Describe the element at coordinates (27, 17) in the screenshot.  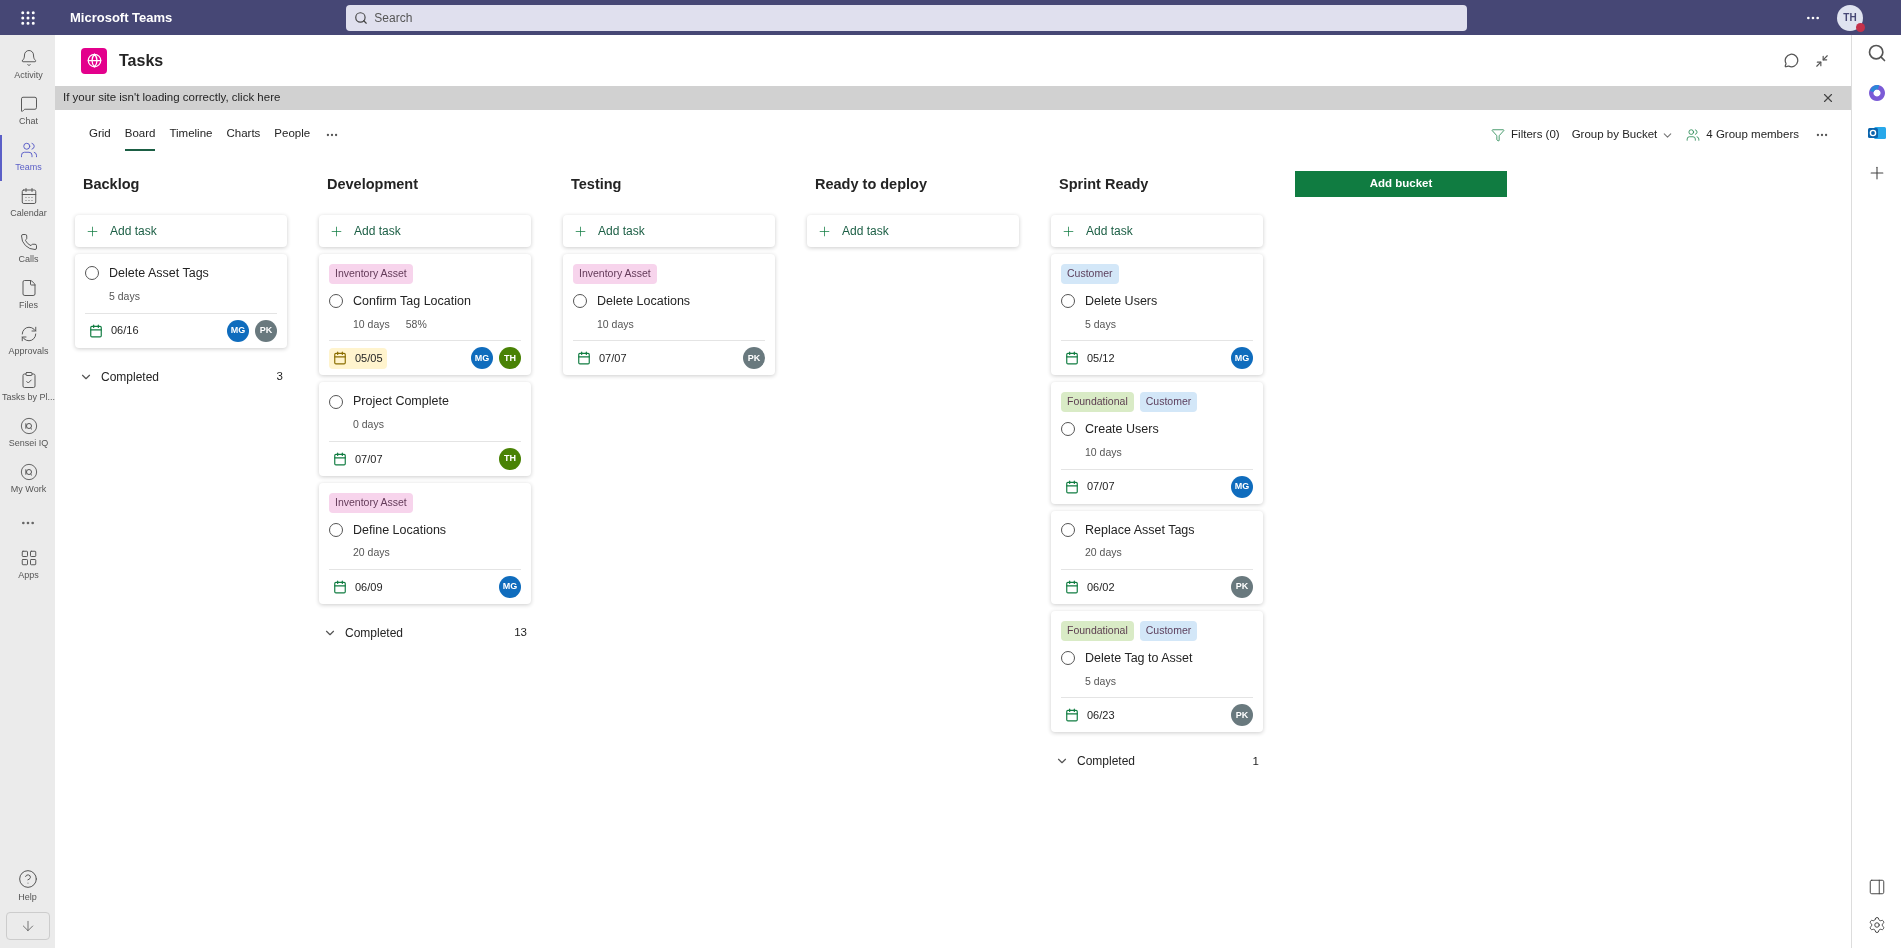
I see `app-launcher-icon` at that location.